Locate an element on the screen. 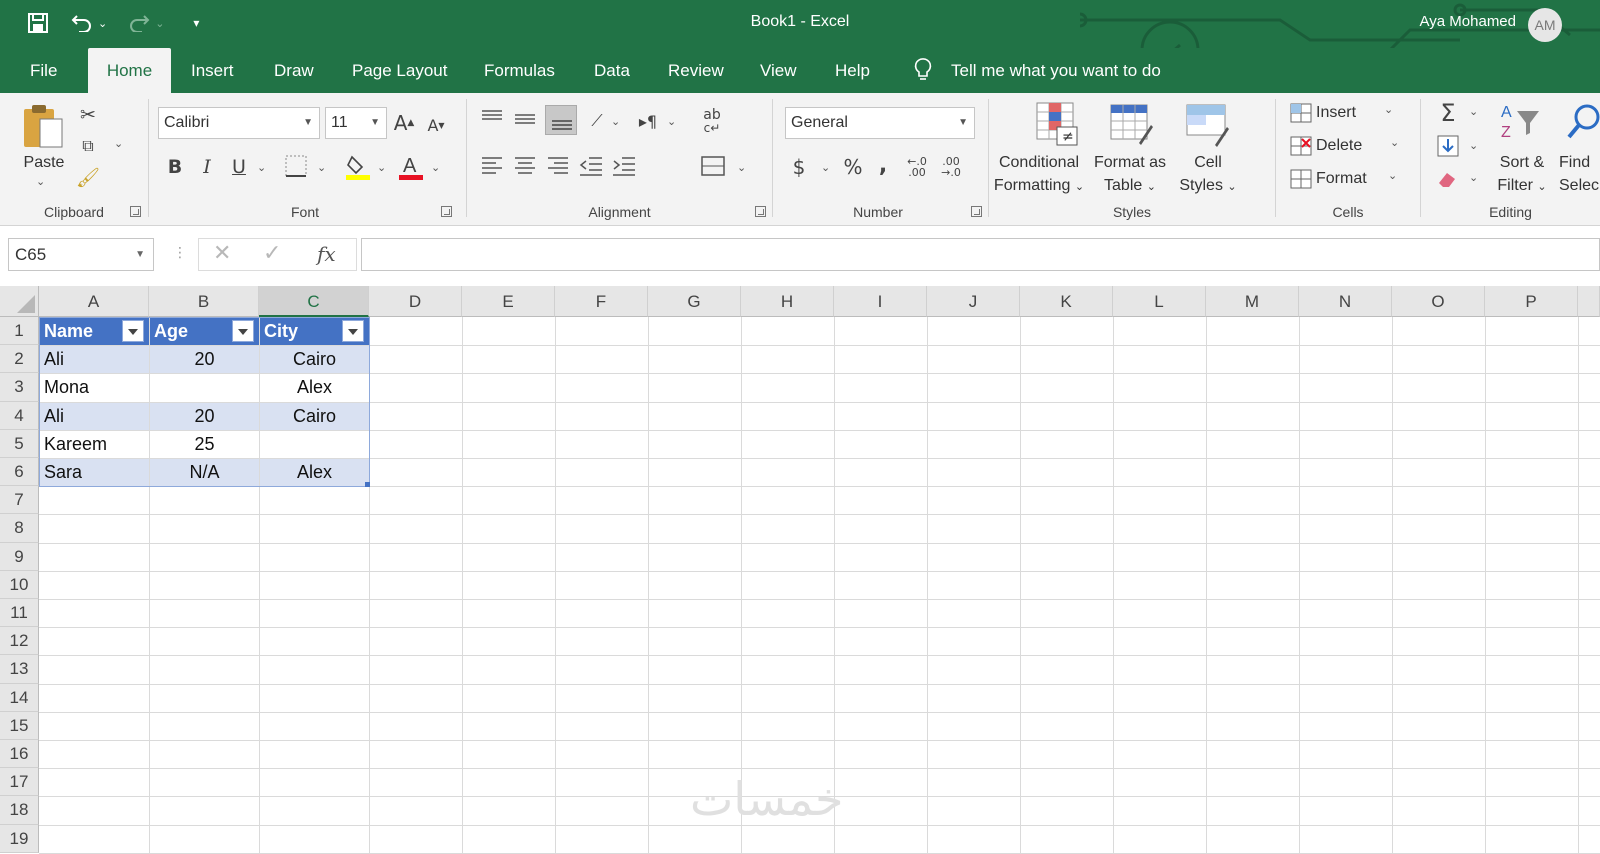 The height and width of the screenshot is (854, 1600). row-header-16: 16 is located at coordinates (19, 754).